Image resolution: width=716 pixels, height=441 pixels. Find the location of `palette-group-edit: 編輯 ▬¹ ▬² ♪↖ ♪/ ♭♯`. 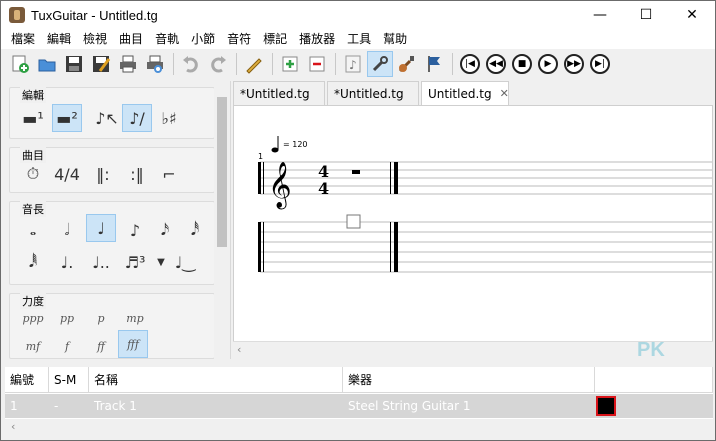

palette-group-edit: 編輯 ▬¹ ▬² ♪↖ ♪/ ♭♯ is located at coordinates (112, 113).